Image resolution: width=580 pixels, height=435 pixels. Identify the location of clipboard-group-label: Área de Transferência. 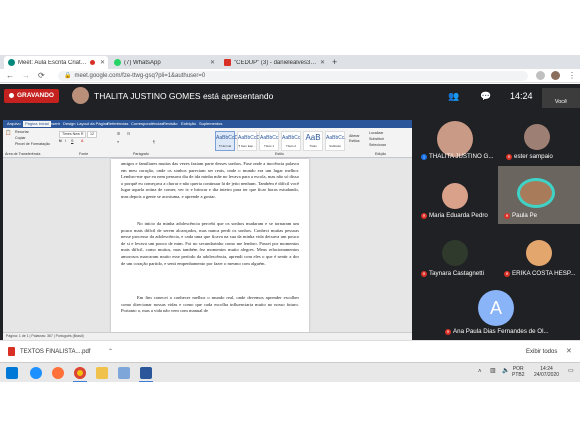
(23, 154).